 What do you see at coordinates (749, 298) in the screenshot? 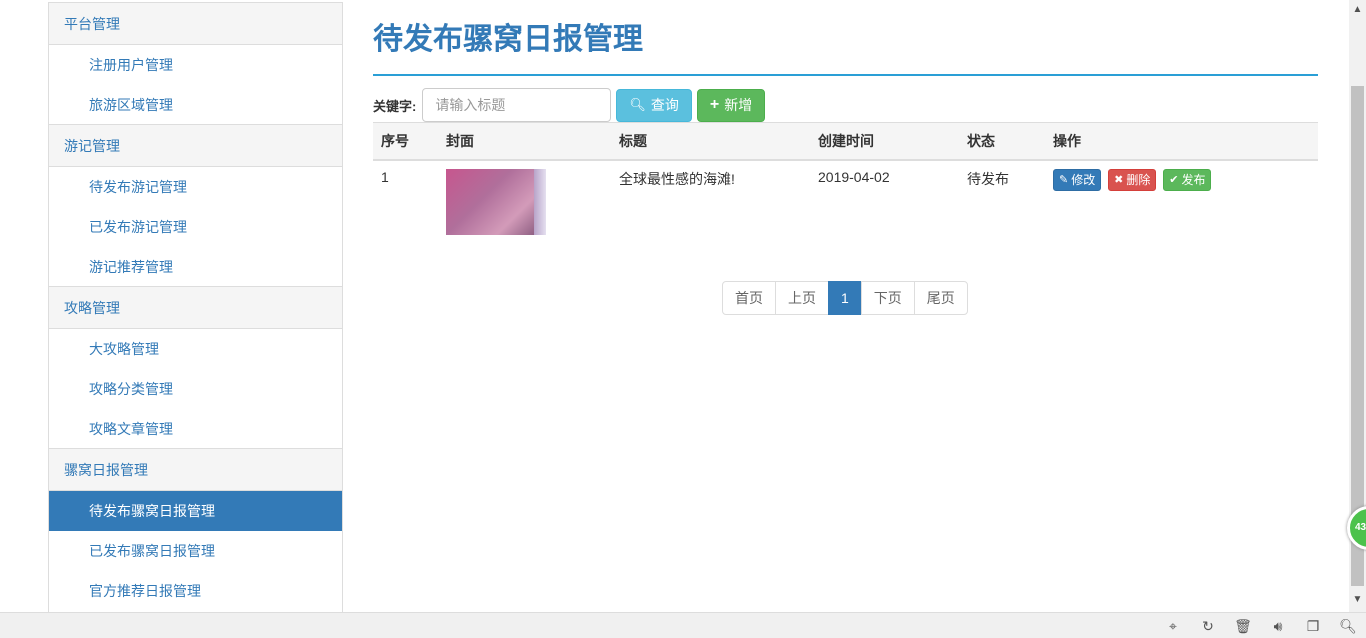
I see `page-first: 首页` at bounding box center [749, 298].